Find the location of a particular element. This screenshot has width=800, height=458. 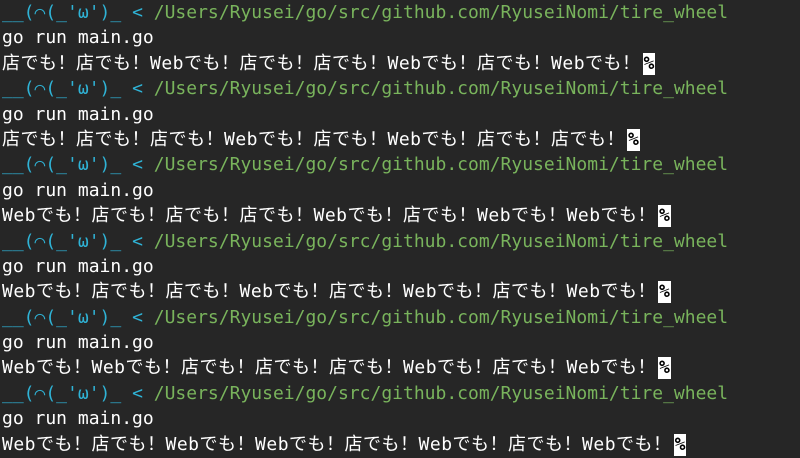

output-line: 店でも！店でも！Webでも！店でも！店でも！Webでも！店でも！Webでも！% is located at coordinates (401, 63).